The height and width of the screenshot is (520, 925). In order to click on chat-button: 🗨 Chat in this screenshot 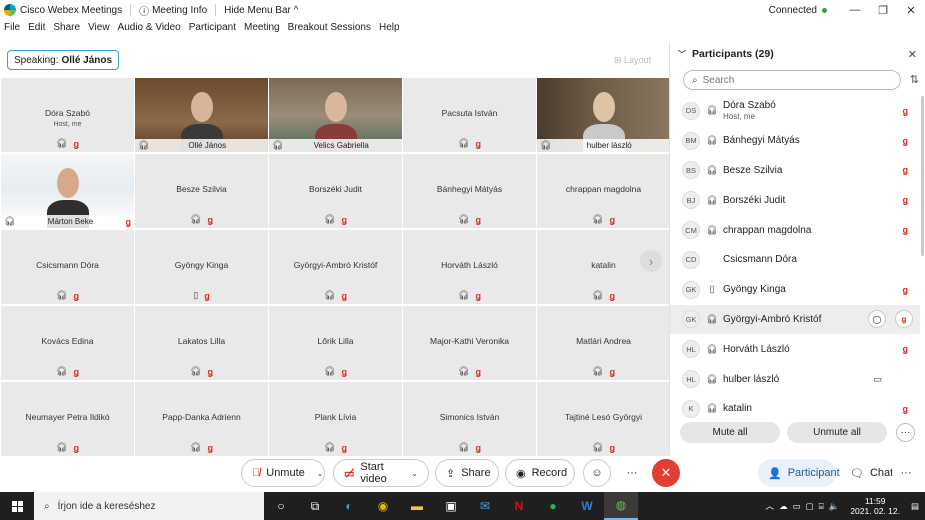, I will do `click(866, 473)`.